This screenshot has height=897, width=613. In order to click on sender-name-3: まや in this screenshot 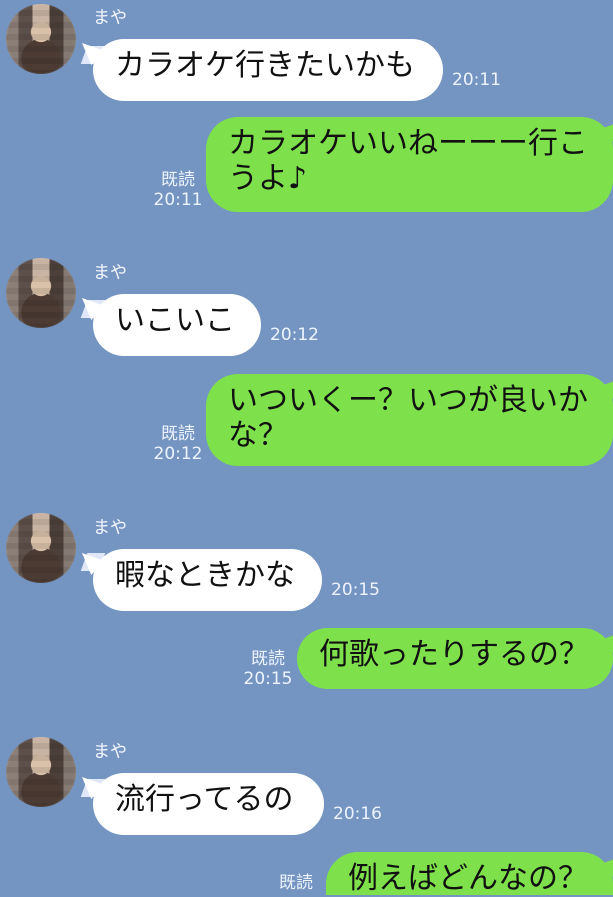, I will do `click(110, 528)`.